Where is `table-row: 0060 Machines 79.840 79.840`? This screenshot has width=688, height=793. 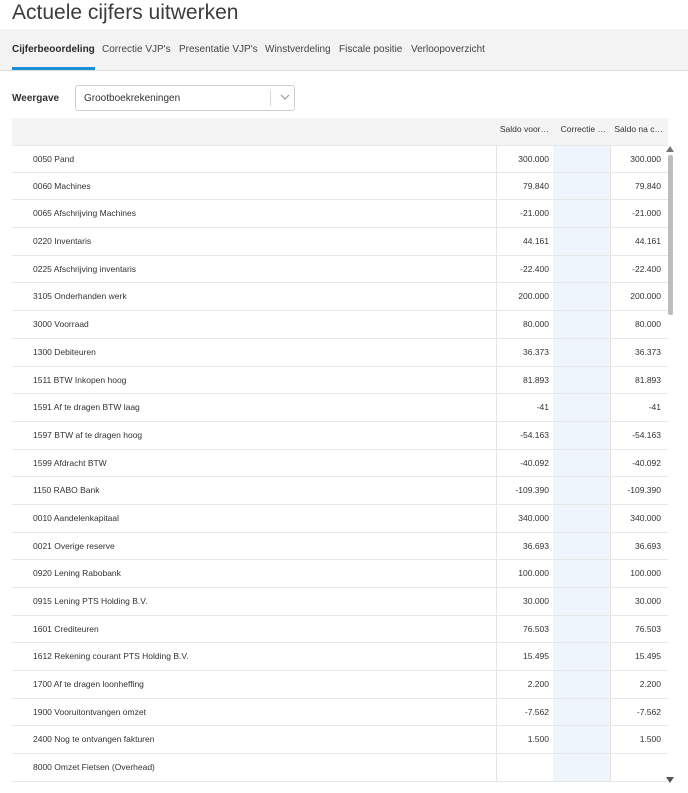
table-row: 0060 Machines 79.840 79.840 is located at coordinates (340, 186).